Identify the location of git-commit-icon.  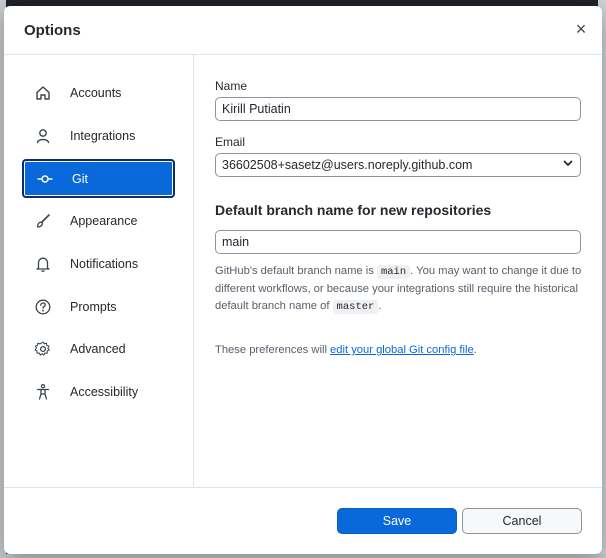
(45, 179).